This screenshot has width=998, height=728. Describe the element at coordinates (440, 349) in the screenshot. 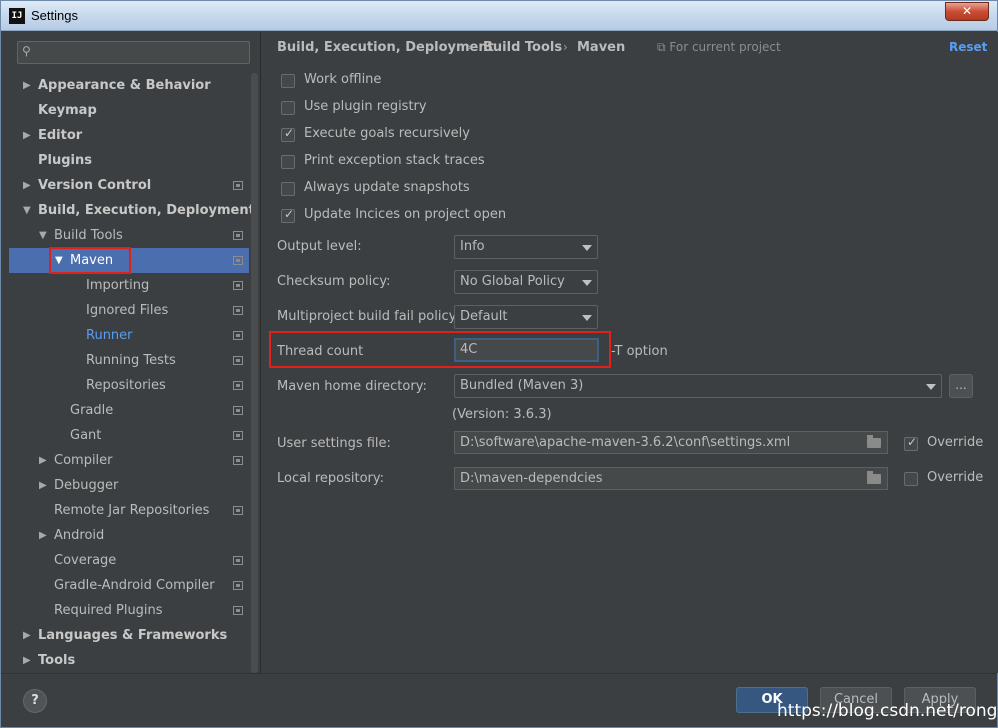

I see `thread-count-highlight` at that location.